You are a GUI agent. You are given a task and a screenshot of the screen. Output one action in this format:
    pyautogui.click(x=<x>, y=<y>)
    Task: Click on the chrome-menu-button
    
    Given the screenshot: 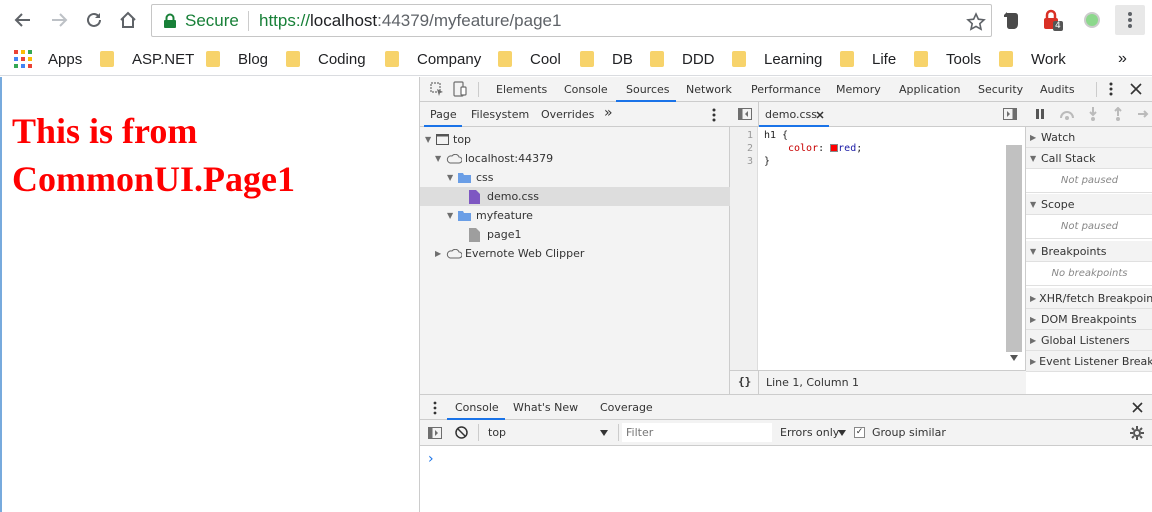 What is the action you would take?
    pyautogui.click(x=1130, y=20)
    